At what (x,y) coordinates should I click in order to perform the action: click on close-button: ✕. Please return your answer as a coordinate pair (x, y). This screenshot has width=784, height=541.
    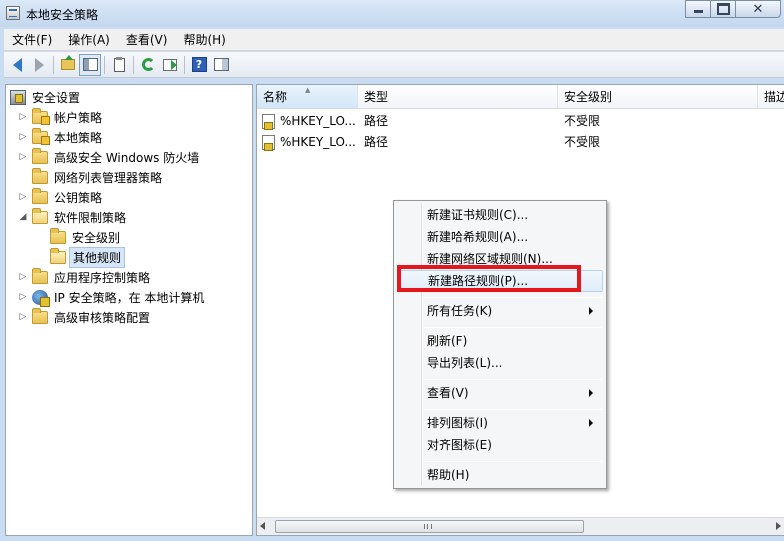
    Looking at the image, I should click on (758, 9).